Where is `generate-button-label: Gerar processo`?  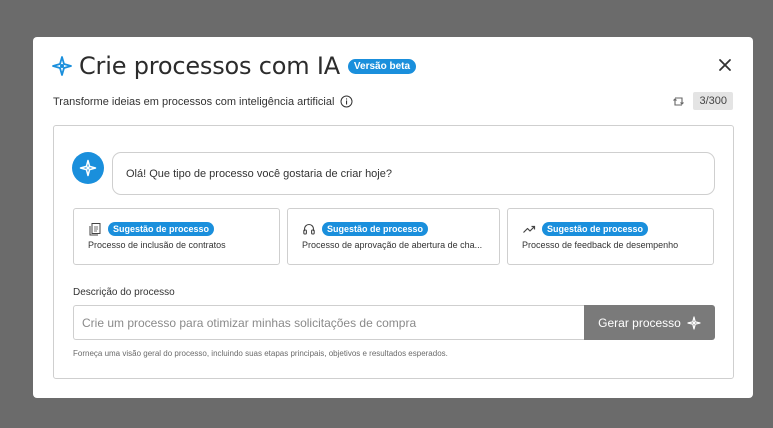
generate-button-label: Gerar processo is located at coordinates (639, 322).